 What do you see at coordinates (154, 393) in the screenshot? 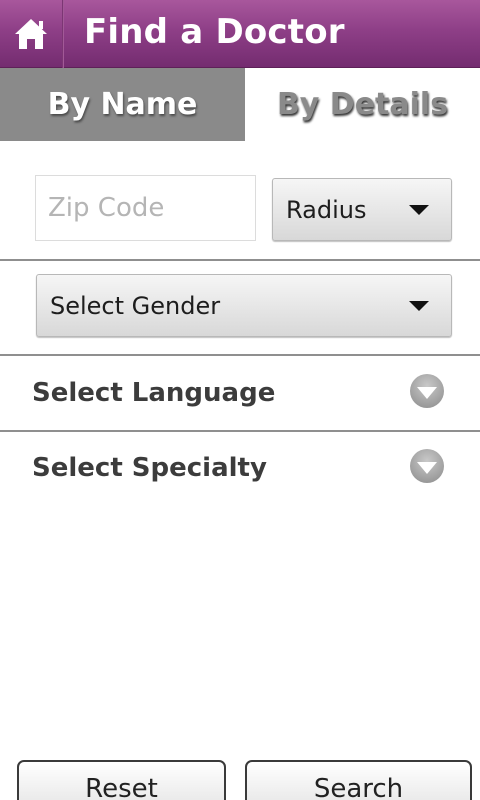
I see `language-label: Select Language` at bounding box center [154, 393].